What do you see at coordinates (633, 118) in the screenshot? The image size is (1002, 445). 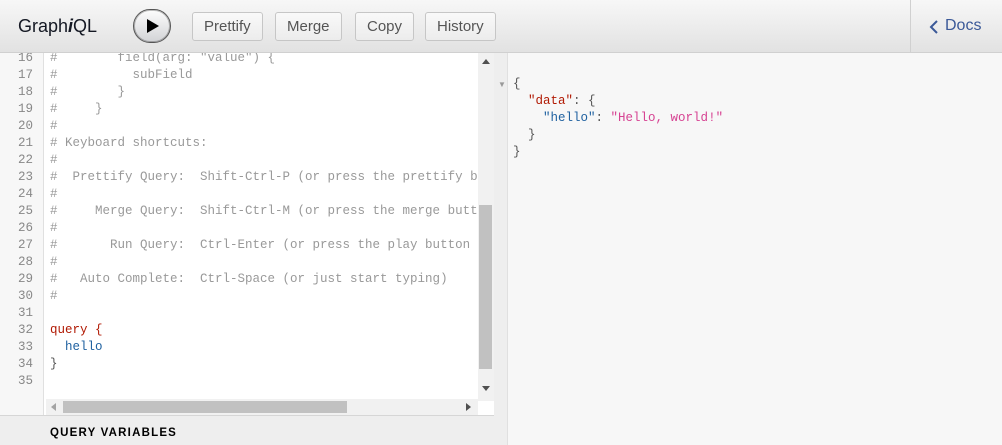 I see `result-line: "hello": "Hello, world!"` at bounding box center [633, 118].